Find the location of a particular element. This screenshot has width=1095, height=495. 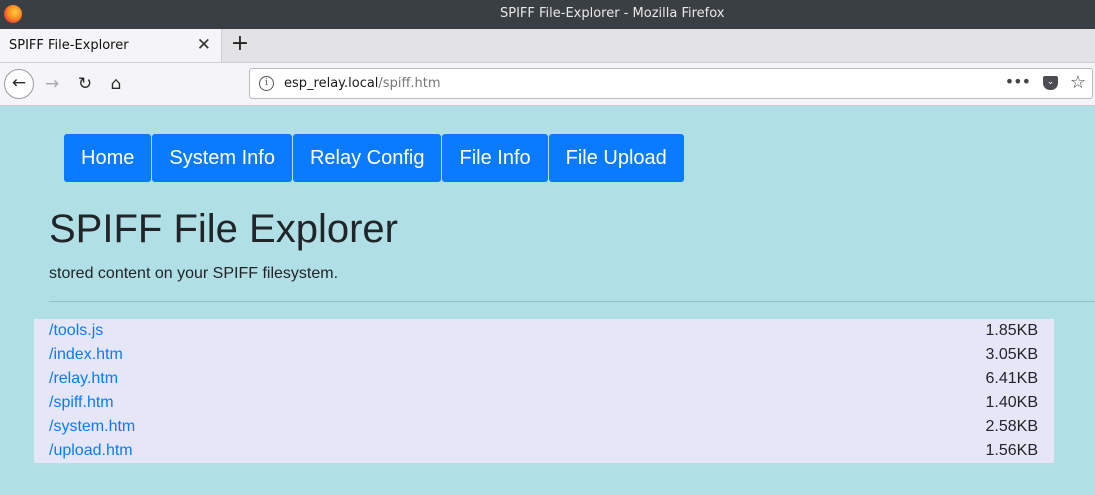

file-link: /upload.htm is located at coordinates (91, 451).